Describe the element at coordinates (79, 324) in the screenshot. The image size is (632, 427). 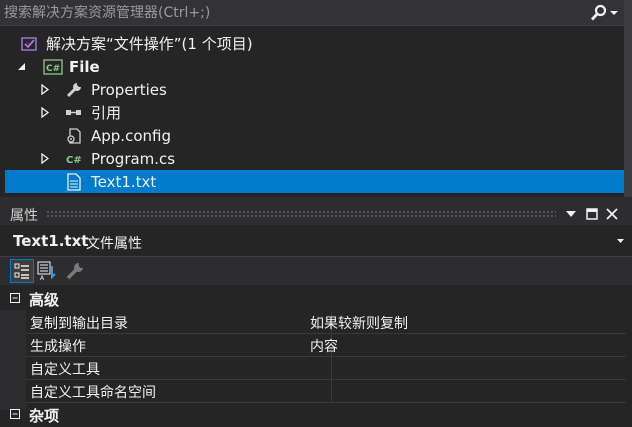
I see `property-name: 复制到输出目录` at that location.